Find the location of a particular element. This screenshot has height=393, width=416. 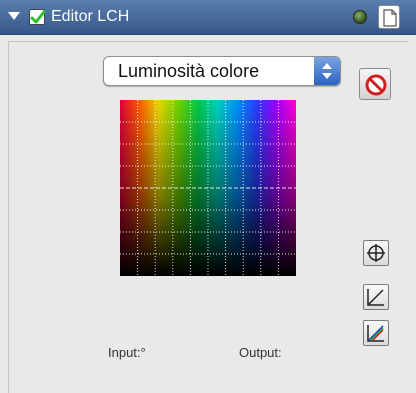

reset-button is located at coordinates (375, 84).